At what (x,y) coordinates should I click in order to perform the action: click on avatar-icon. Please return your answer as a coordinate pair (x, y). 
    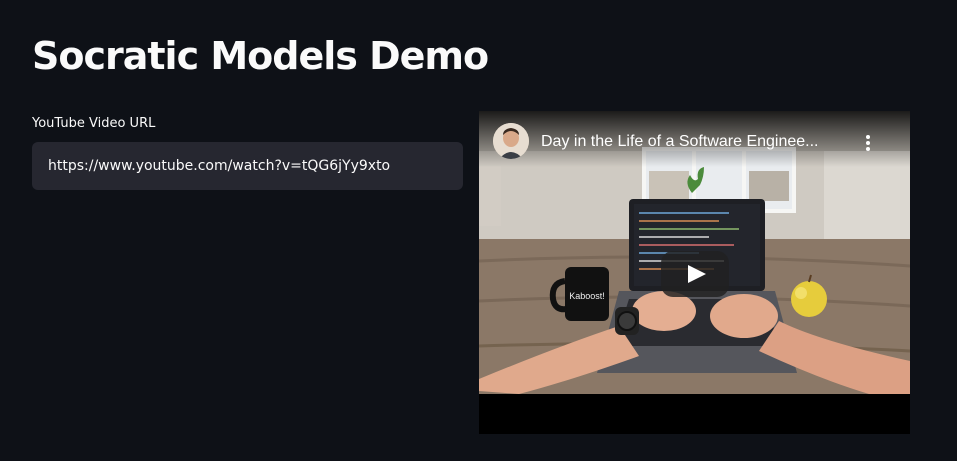
    Looking at the image, I should click on (511, 141).